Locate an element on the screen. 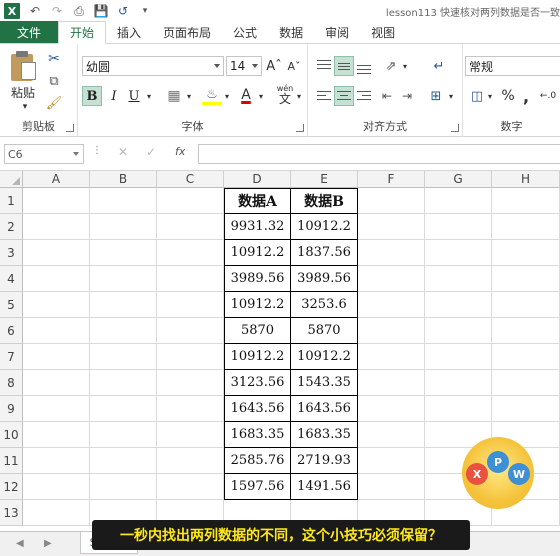  row-header-12: 12 is located at coordinates (11, 487).